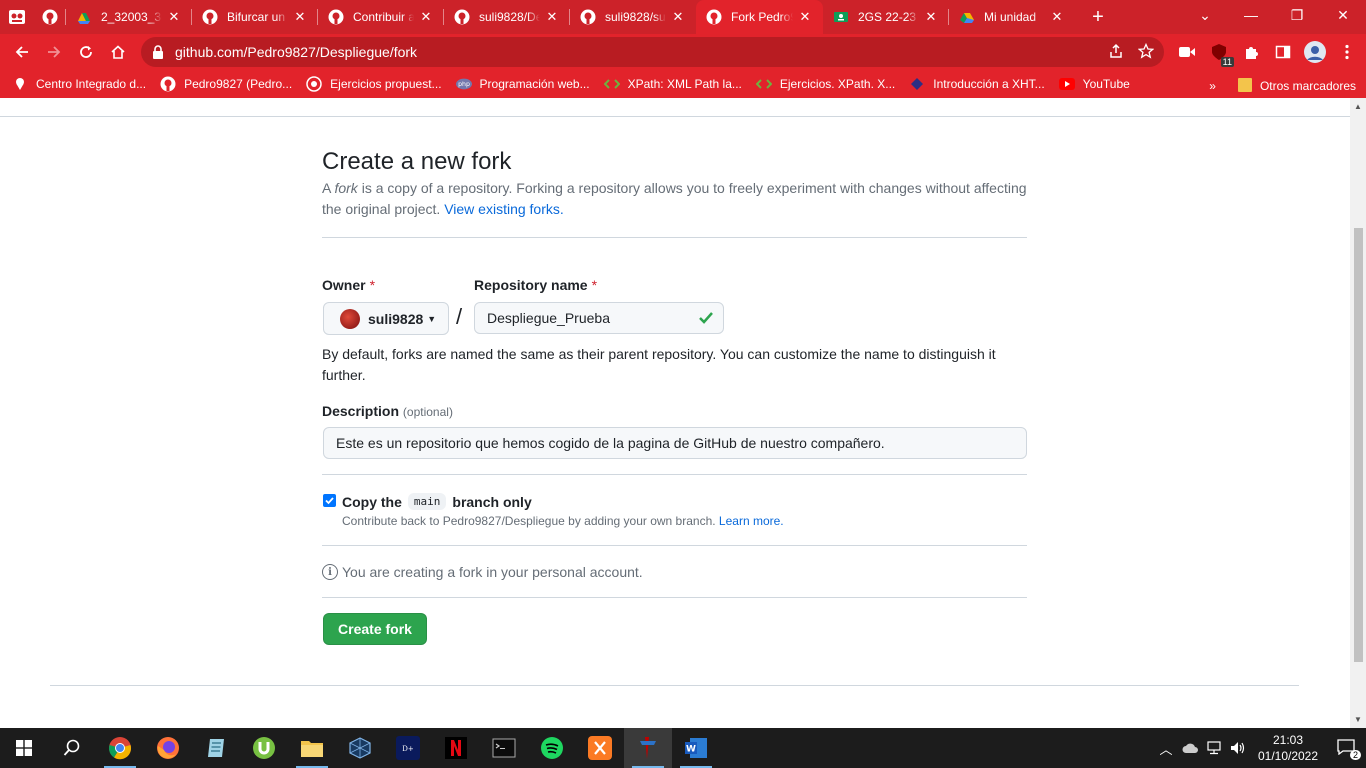 The image size is (1366, 768). I want to click on create-fork-button: Create fork, so click(375, 629).